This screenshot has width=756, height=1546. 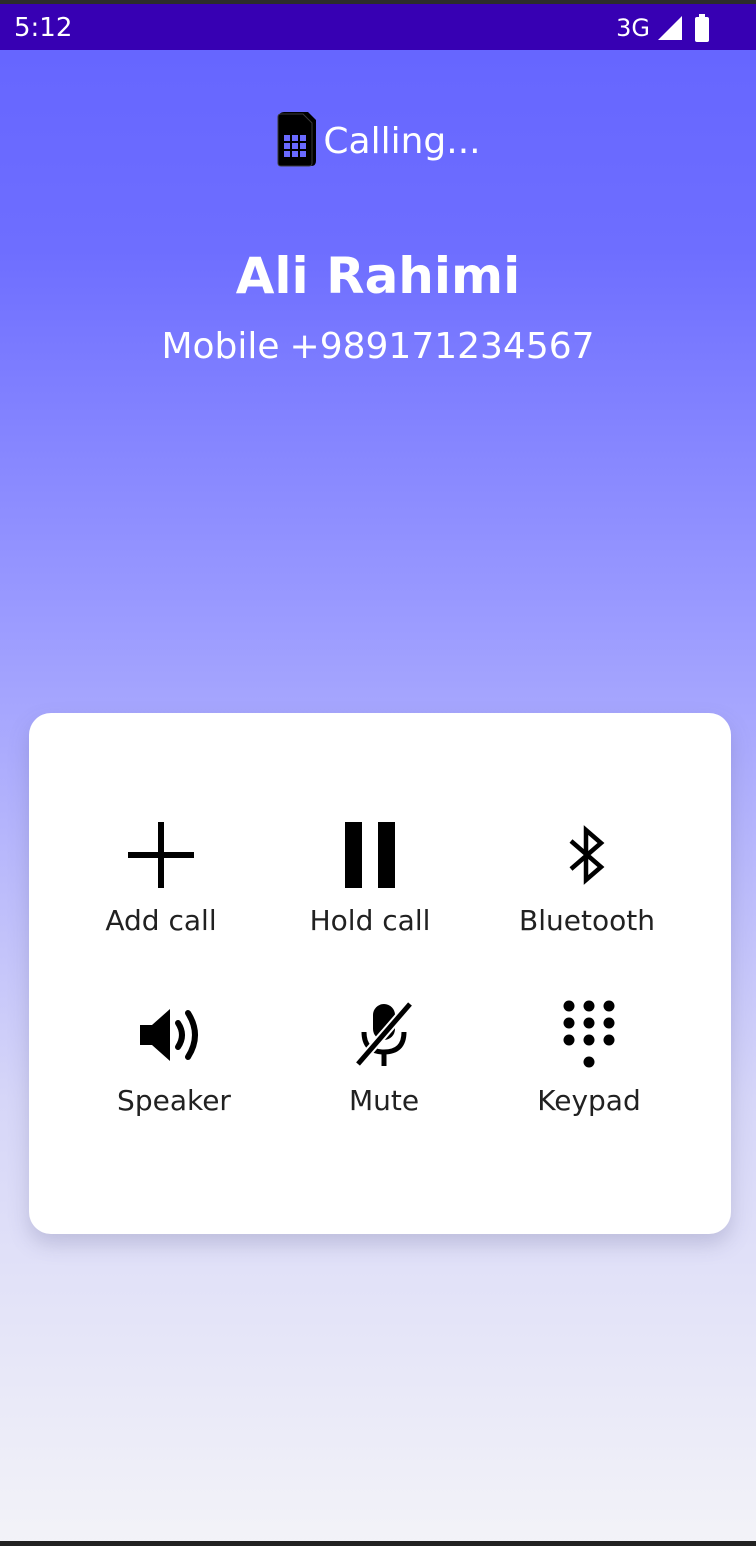 I want to click on mute-button: Mute, so click(x=384, y=1067).